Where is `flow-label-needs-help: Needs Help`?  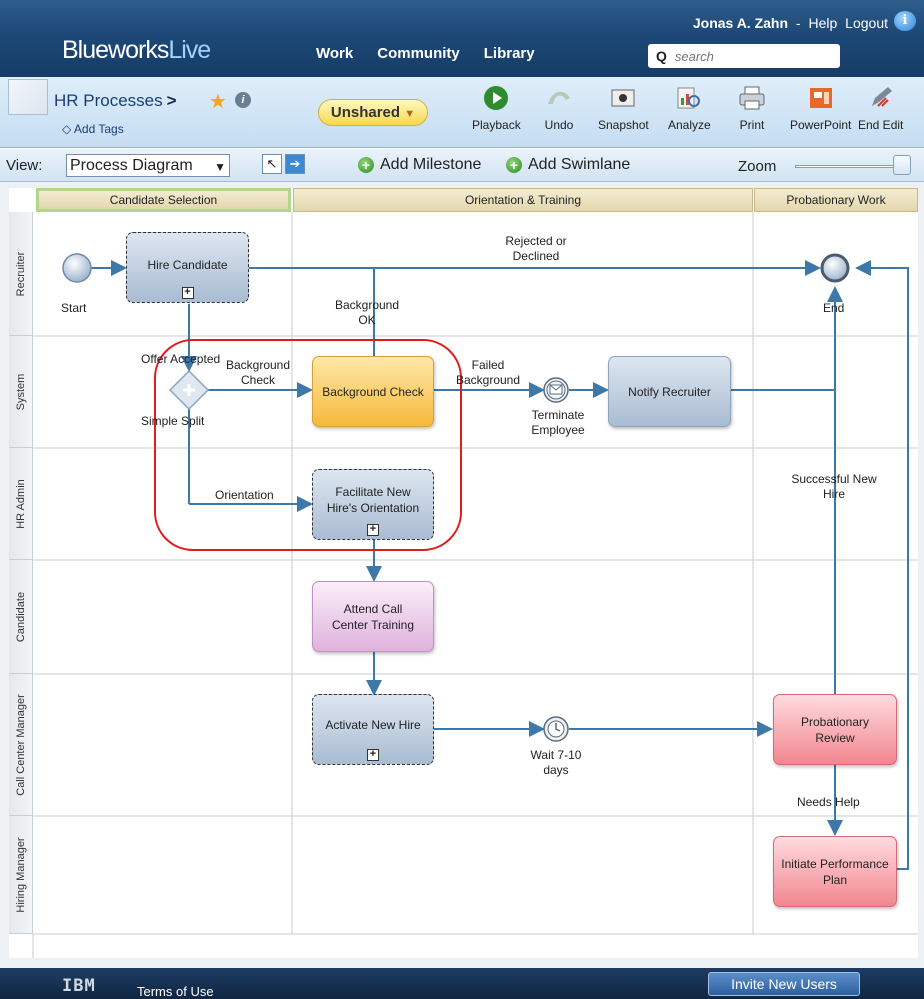
flow-label-needs-help: Needs Help is located at coordinates (828, 802).